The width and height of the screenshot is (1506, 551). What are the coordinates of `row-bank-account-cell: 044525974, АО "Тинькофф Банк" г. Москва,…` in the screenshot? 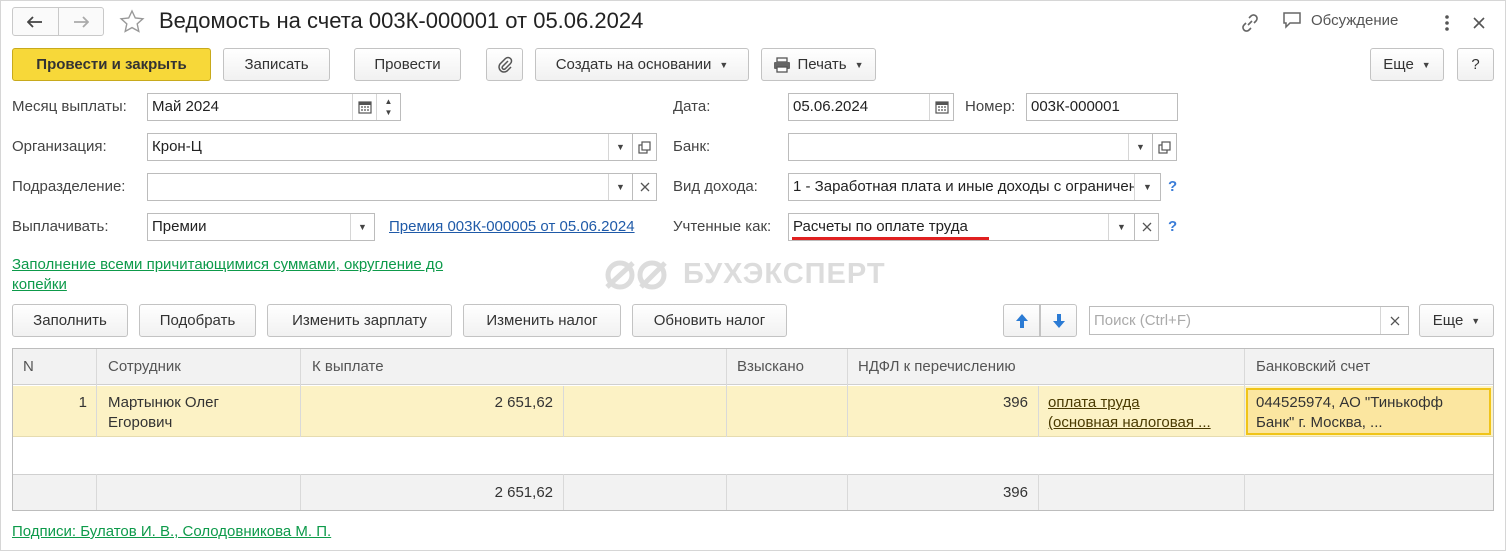 It's located at (1368, 411).